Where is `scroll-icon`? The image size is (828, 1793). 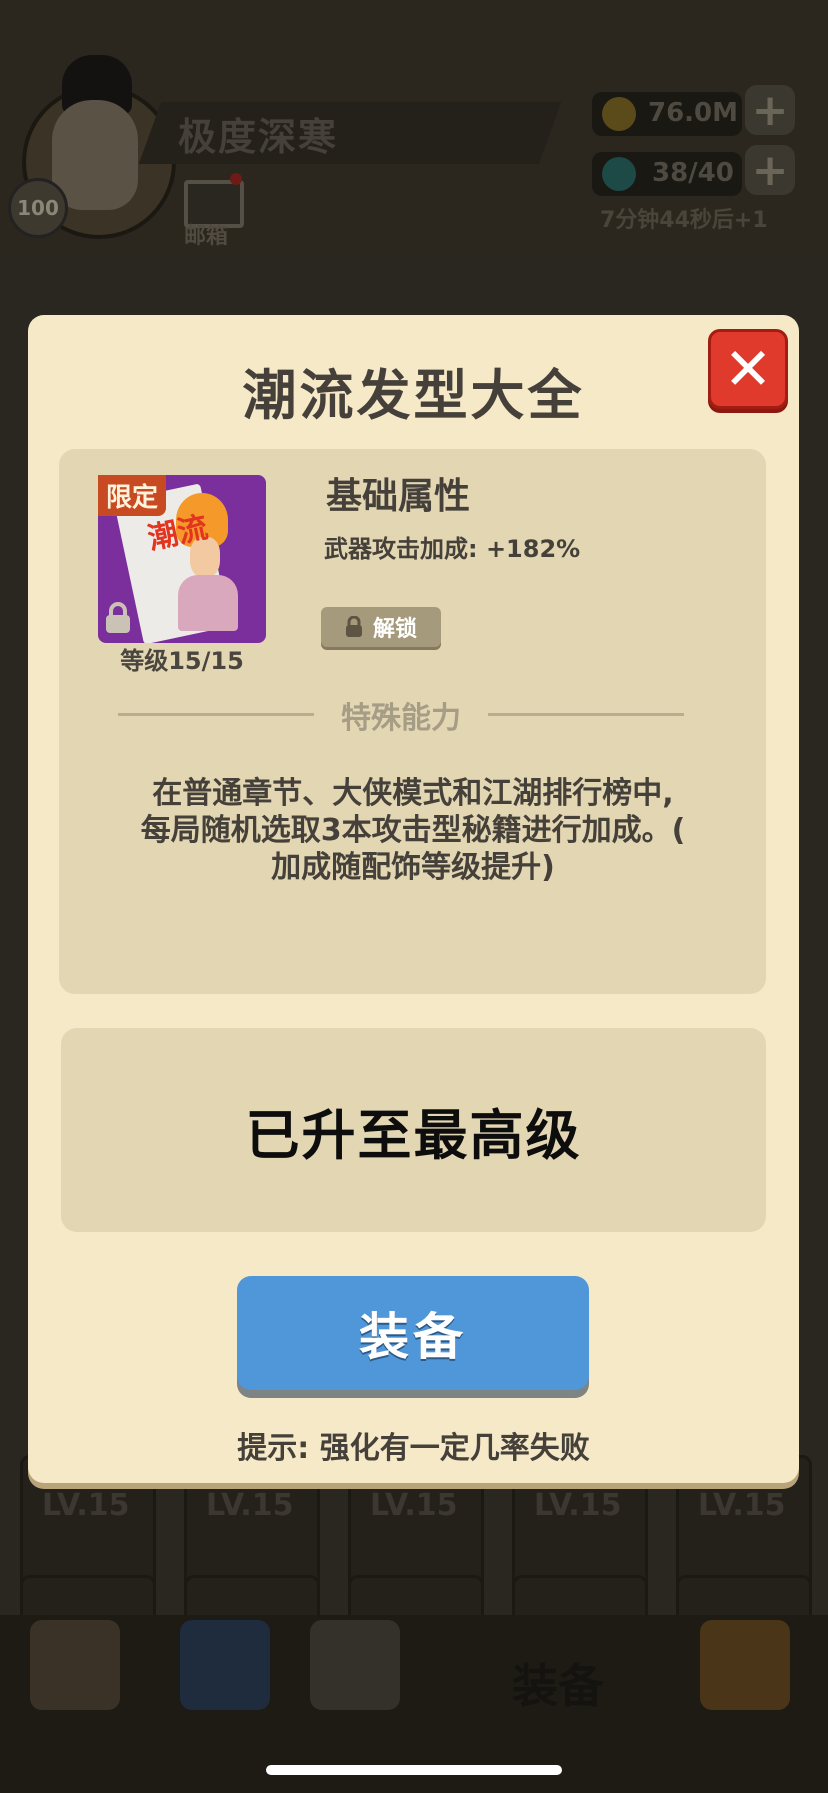 scroll-icon is located at coordinates (75, 1665).